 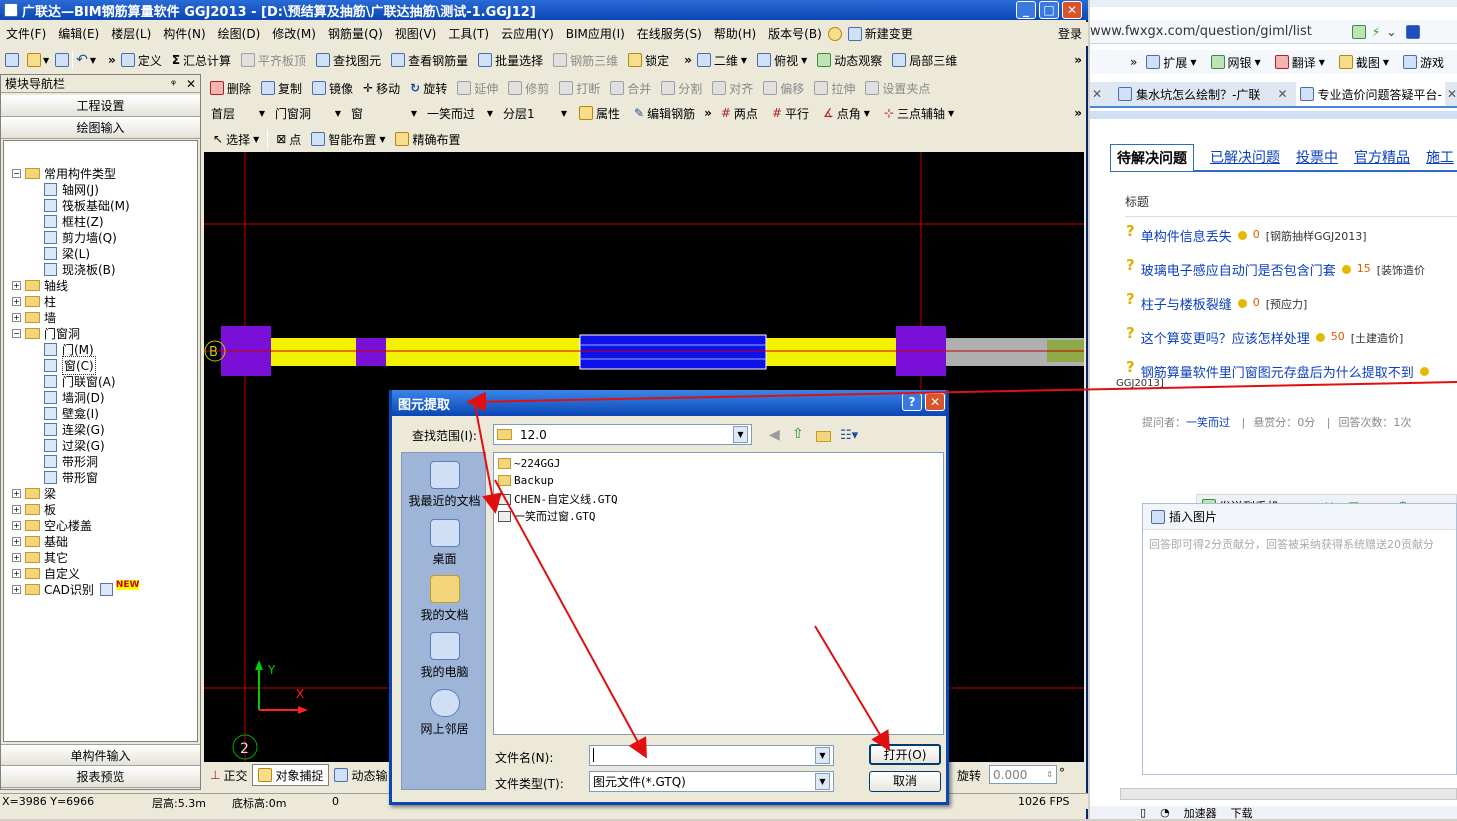 What do you see at coordinates (100, 445) in the screenshot?
I see `tree-node: 过梁(G)` at bounding box center [100, 445].